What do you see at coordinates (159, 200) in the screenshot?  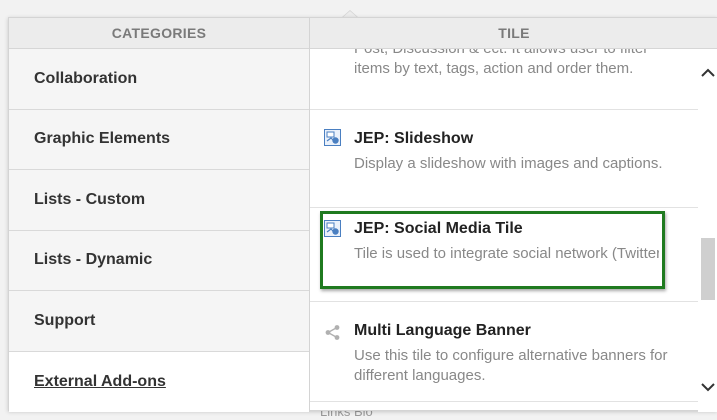 I see `category-lists-custom: Lists - Custom` at bounding box center [159, 200].